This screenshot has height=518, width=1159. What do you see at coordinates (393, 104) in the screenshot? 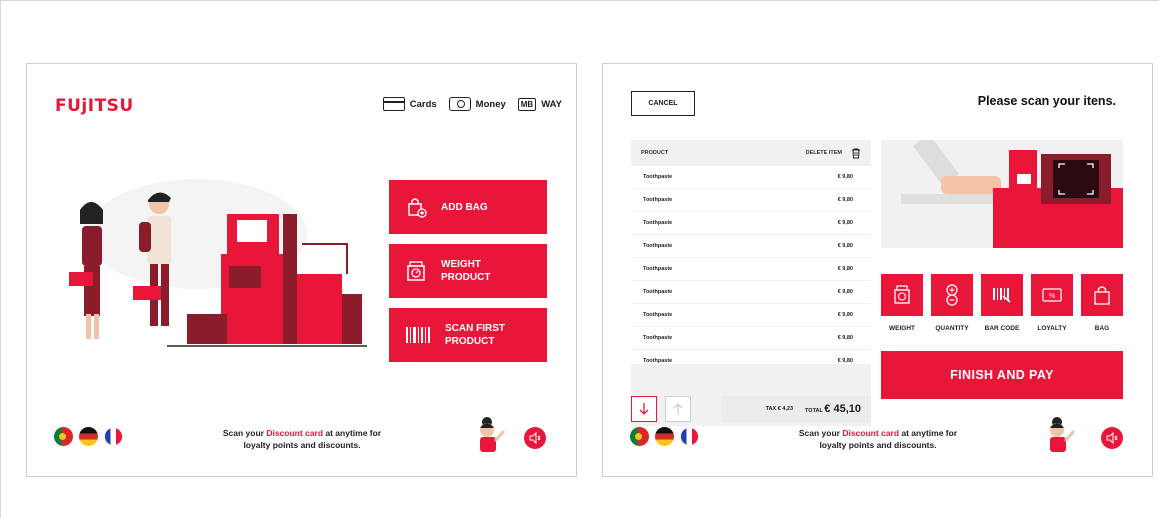
I see `card-icon` at bounding box center [393, 104].